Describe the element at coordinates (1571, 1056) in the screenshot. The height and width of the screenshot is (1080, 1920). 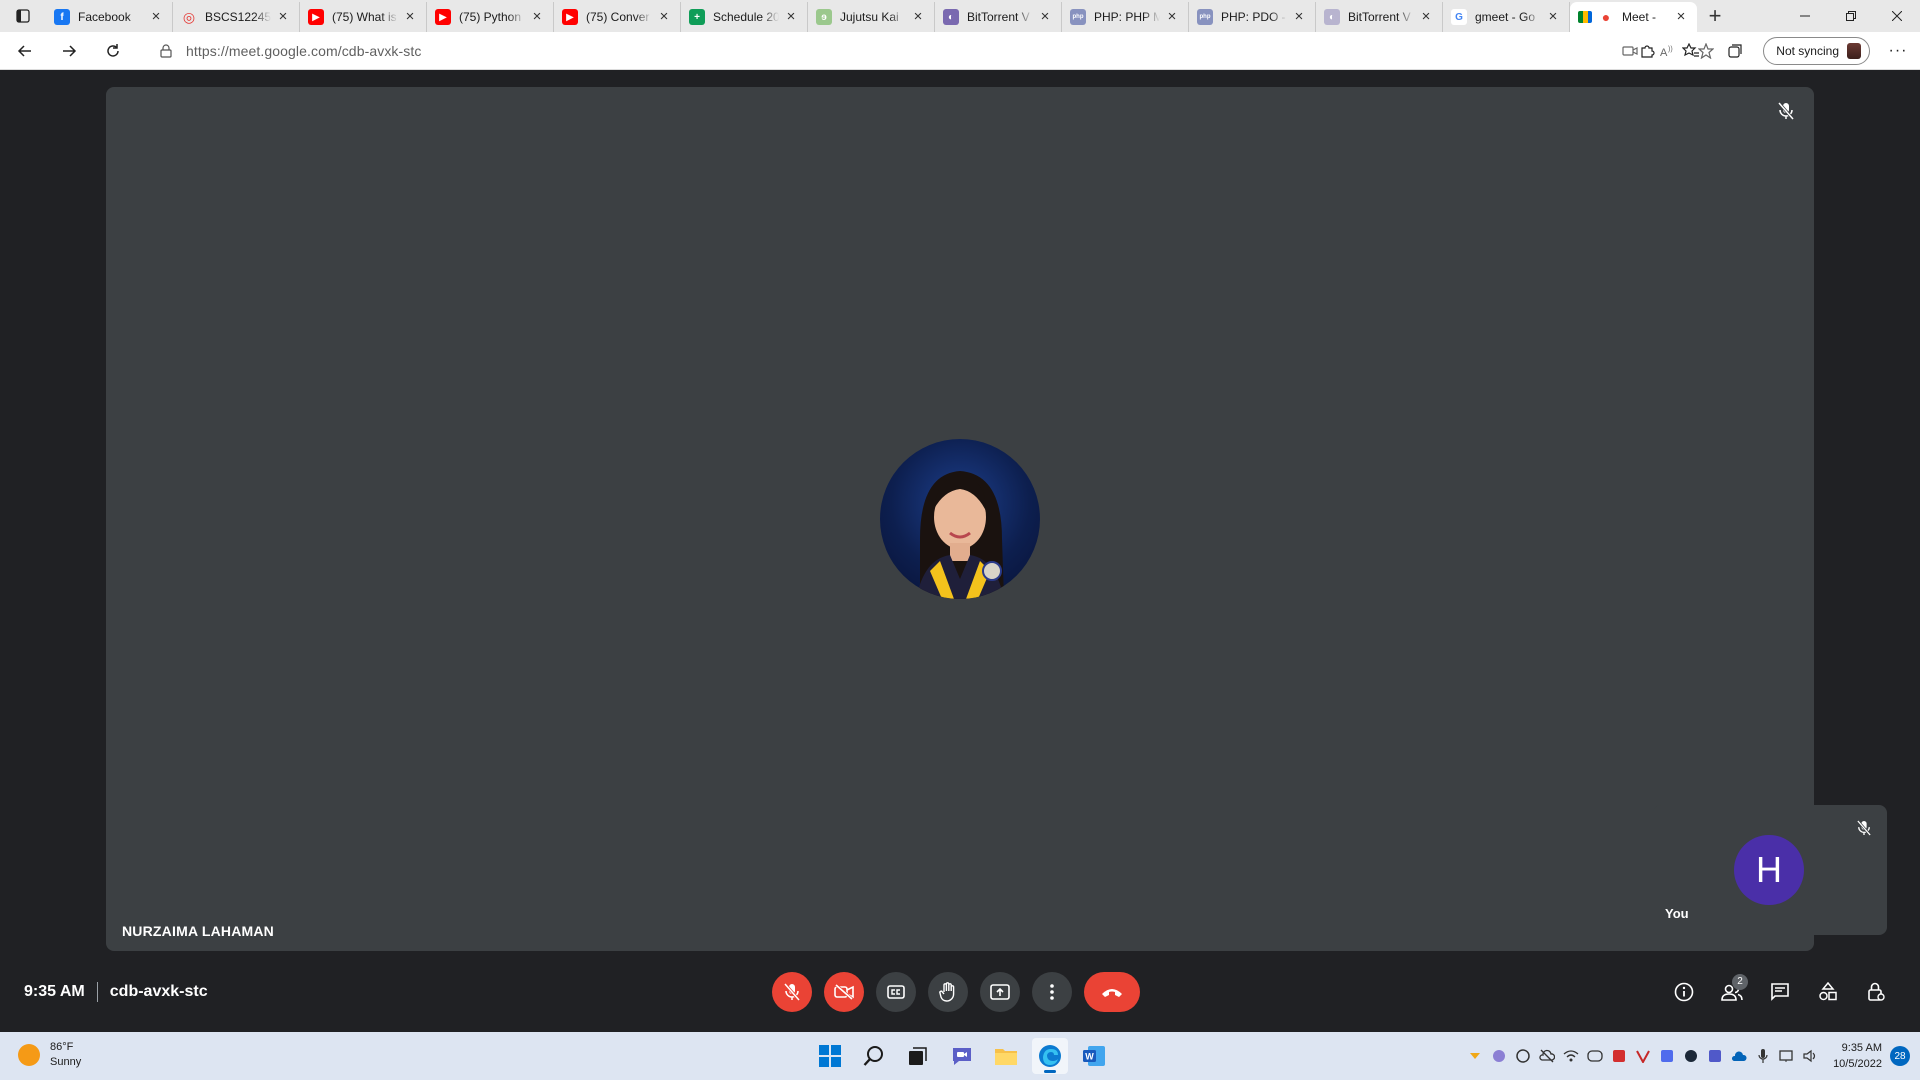
I see `tray-wifi-icon` at that location.